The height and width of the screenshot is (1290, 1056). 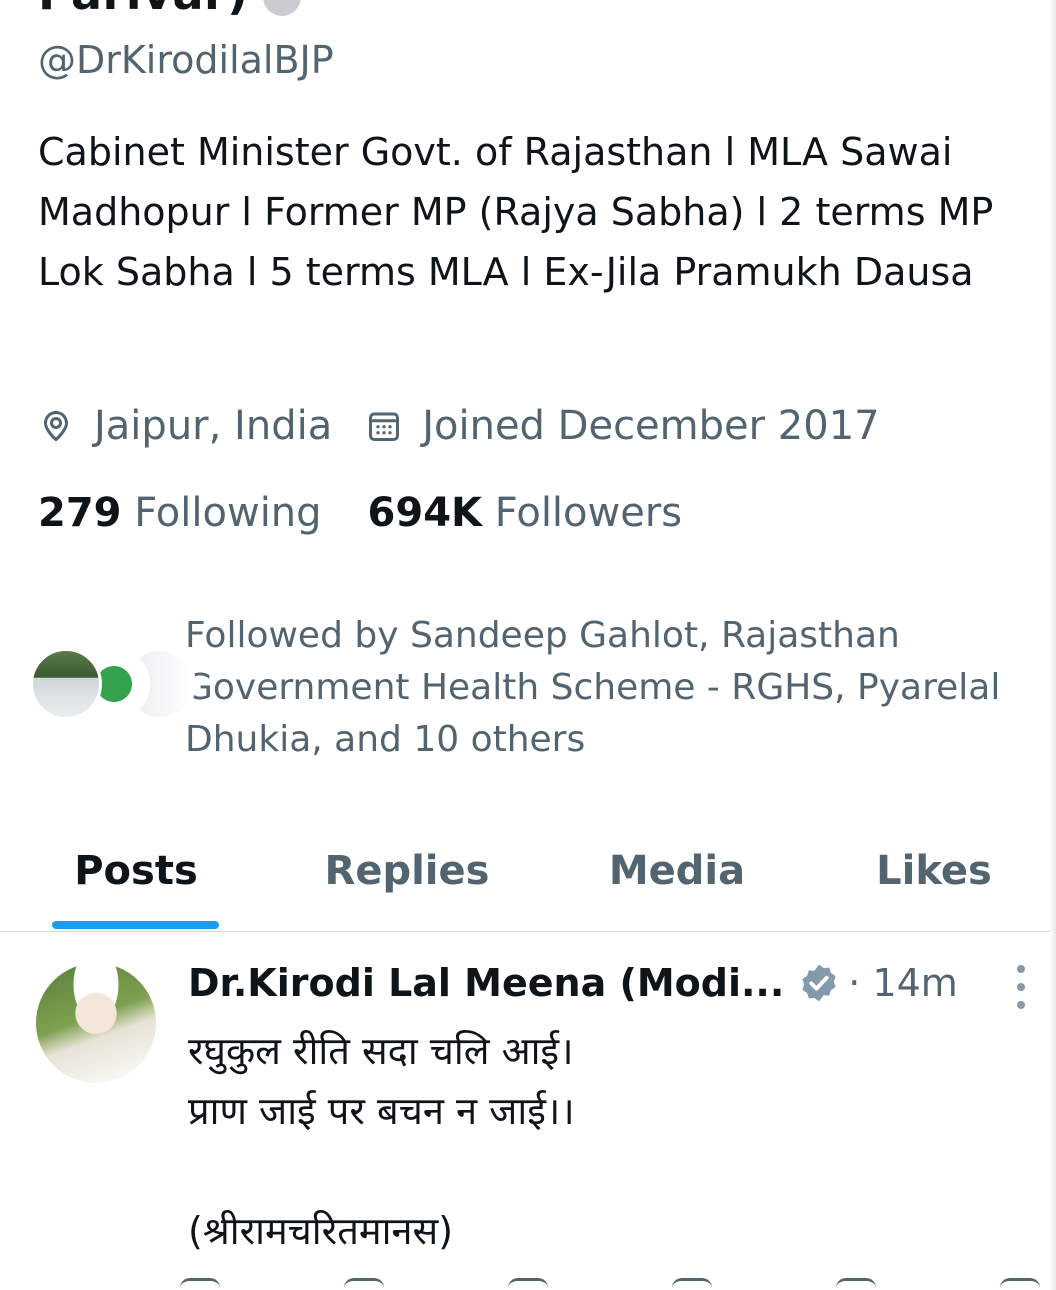 What do you see at coordinates (135, 925) in the screenshot?
I see `active-tab-indicator` at bounding box center [135, 925].